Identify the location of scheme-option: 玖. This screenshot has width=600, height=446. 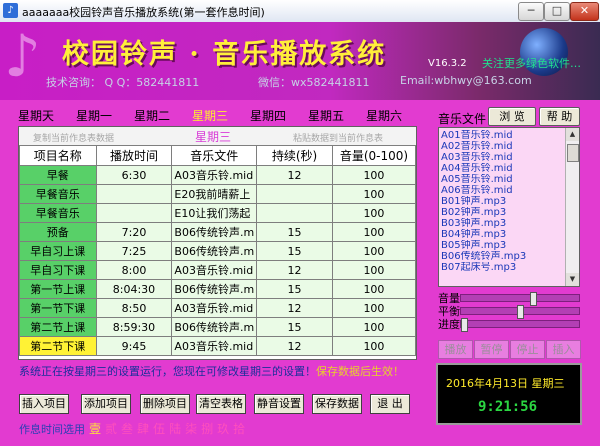
(223, 429).